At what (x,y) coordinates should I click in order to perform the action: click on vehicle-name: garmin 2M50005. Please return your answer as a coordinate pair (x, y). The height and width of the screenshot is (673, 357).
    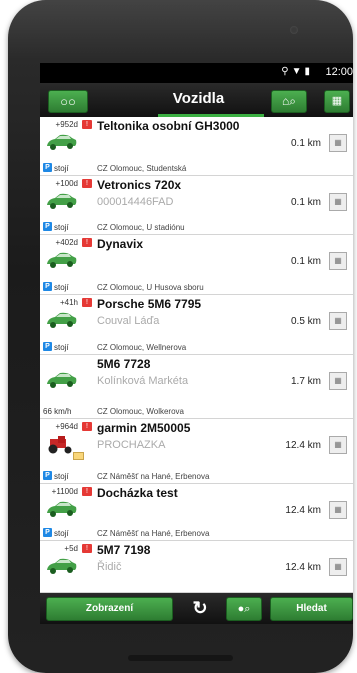
    Looking at the image, I should click on (144, 428).